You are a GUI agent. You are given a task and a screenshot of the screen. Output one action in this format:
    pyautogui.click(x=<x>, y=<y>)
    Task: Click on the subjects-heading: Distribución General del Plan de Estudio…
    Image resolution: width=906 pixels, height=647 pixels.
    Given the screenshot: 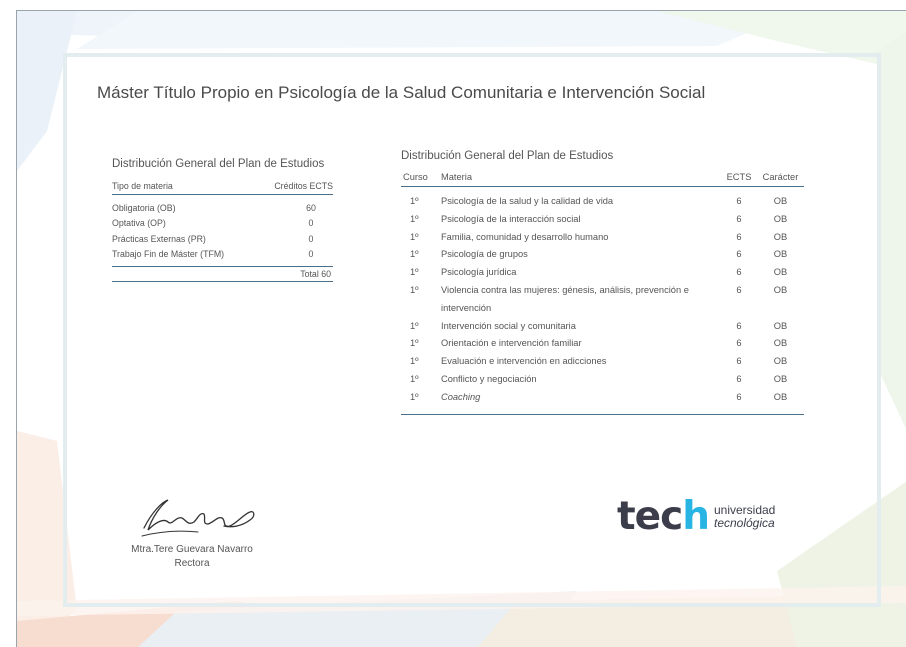 What is the action you would take?
    pyautogui.click(x=507, y=156)
    